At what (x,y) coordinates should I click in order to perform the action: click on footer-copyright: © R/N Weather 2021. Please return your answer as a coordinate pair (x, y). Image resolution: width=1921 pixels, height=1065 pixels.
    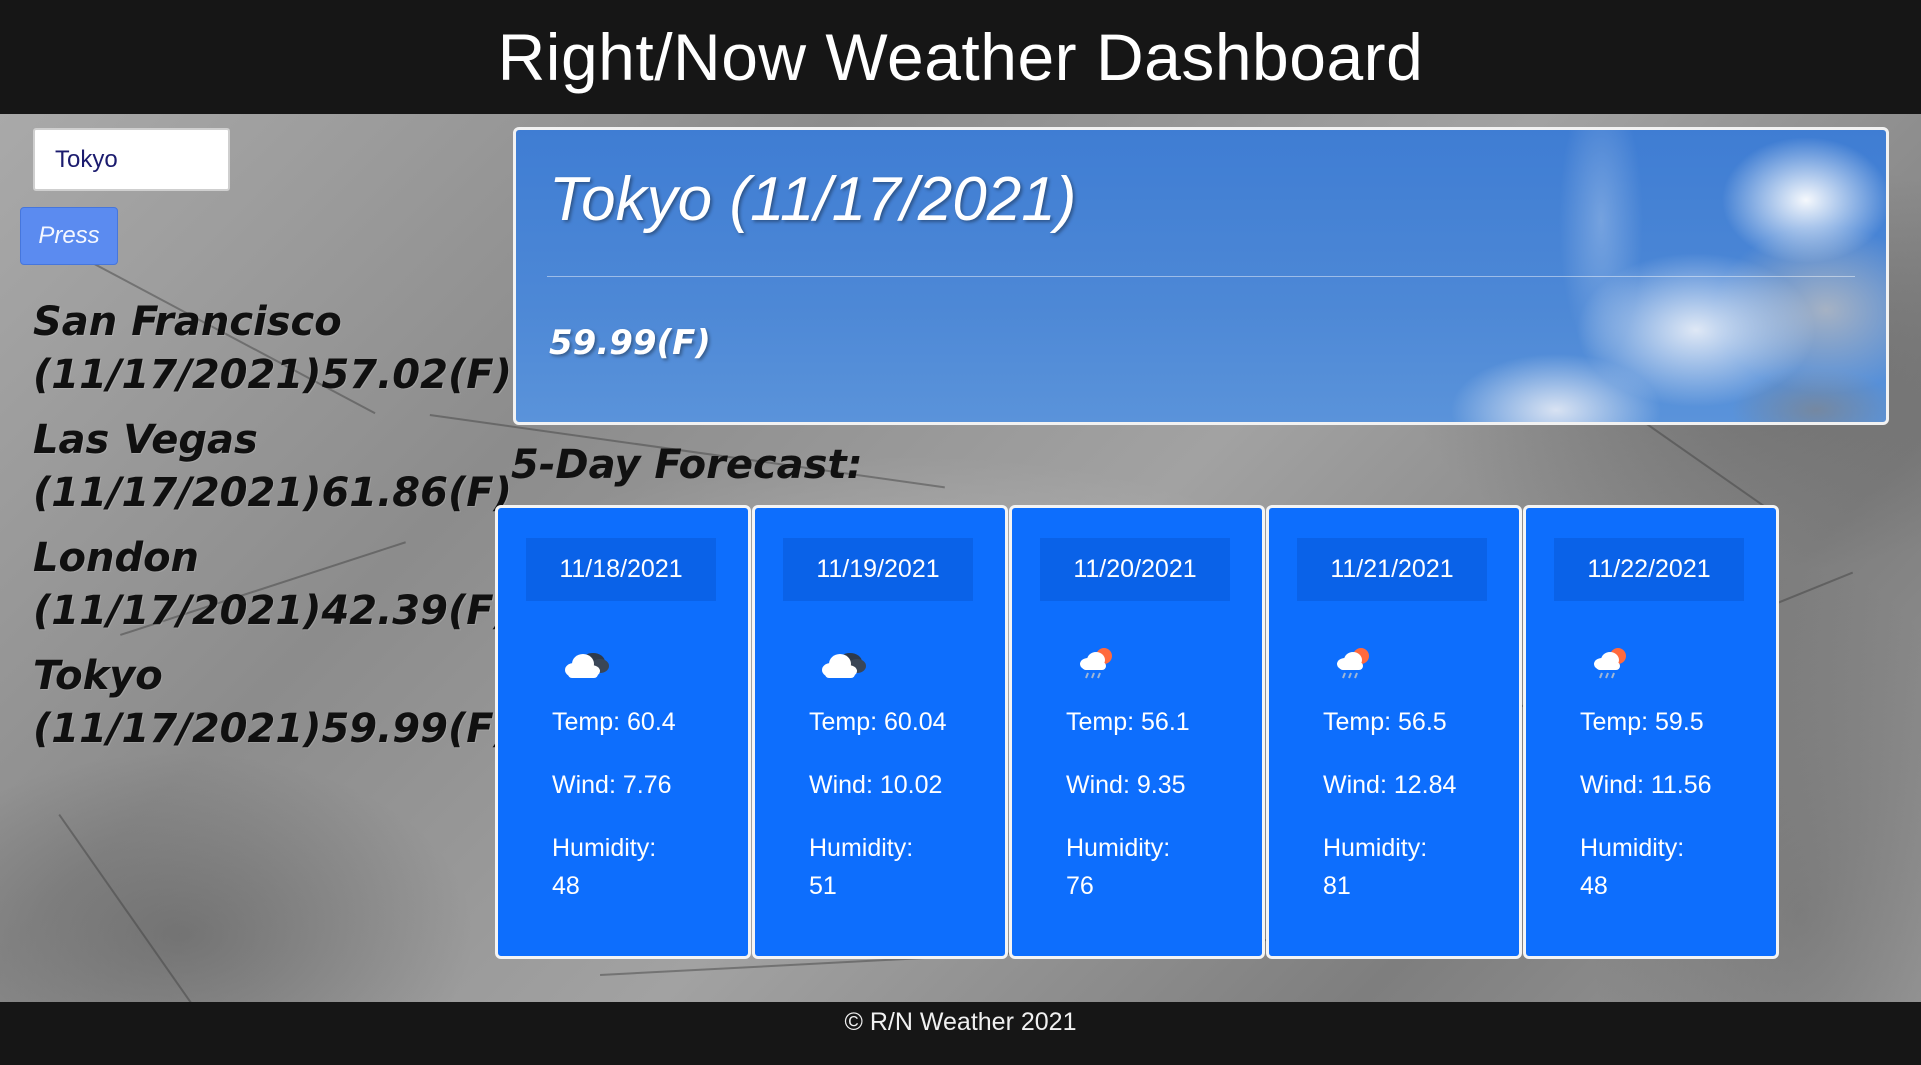
    Looking at the image, I should click on (960, 1022).